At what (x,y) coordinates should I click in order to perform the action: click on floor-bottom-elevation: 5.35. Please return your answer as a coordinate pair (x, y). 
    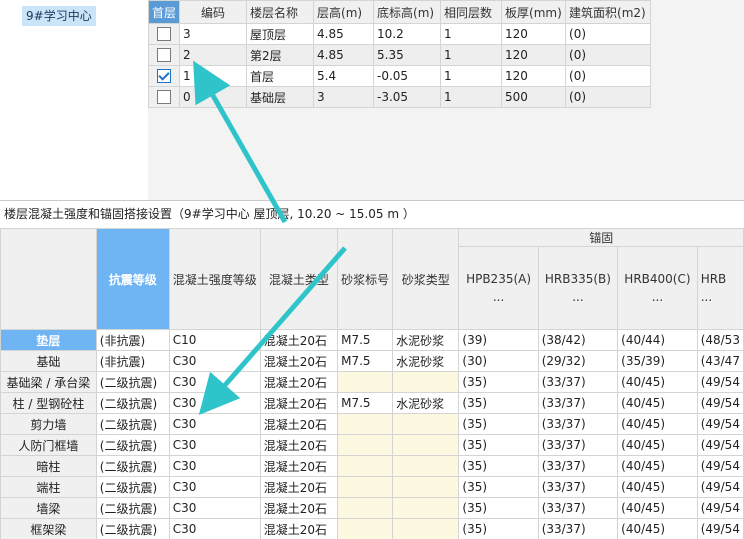
    Looking at the image, I should click on (407, 55).